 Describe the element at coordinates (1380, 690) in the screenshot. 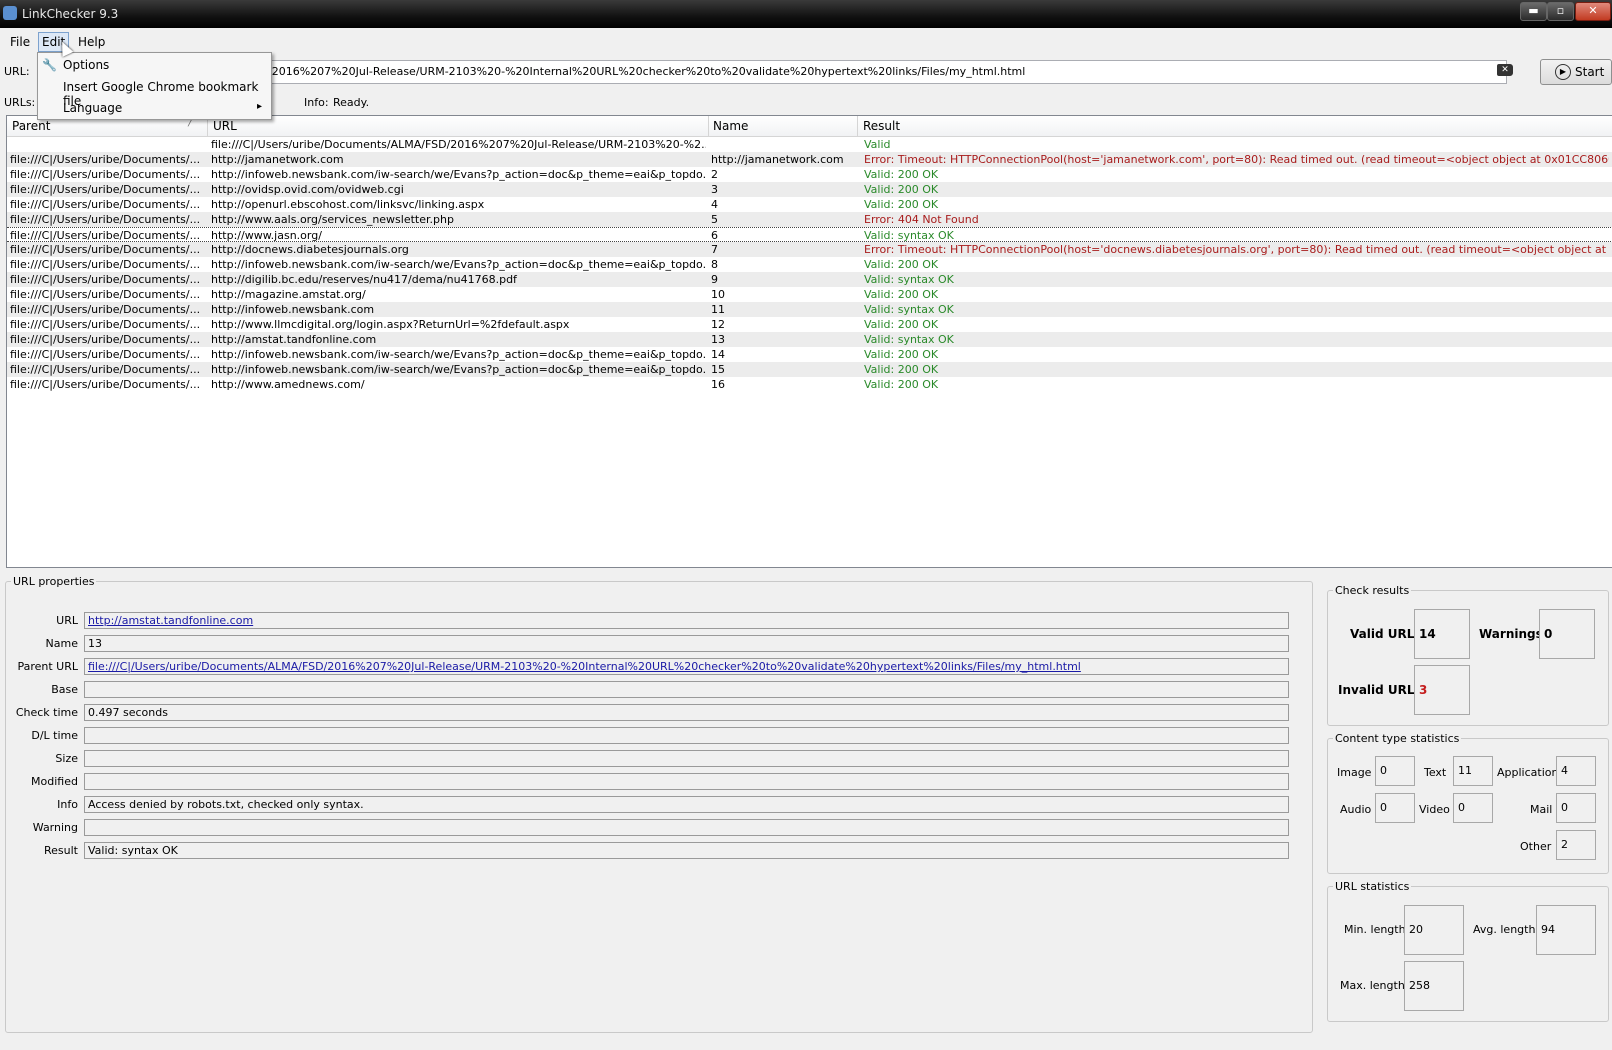

I see `invalid-urls-label: Invalid URLs` at that location.